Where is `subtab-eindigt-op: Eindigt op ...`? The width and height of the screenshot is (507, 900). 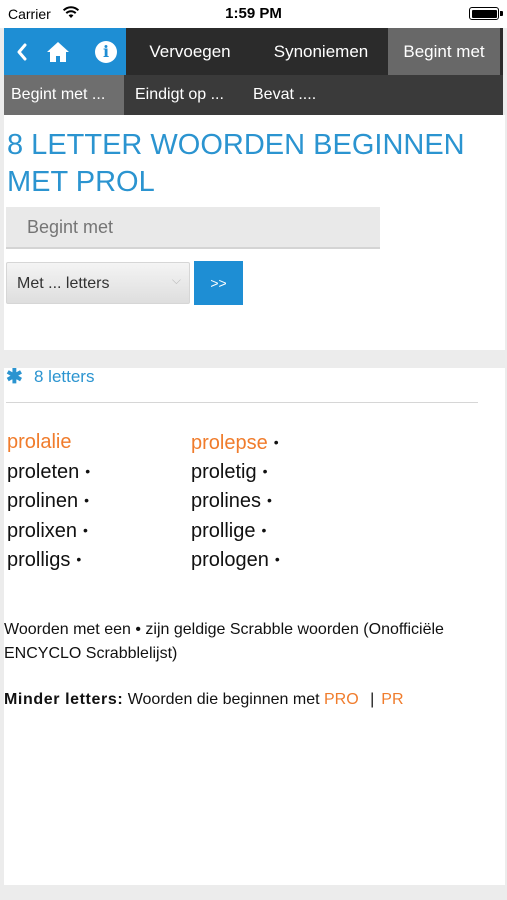
subtab-eindigt-op: Eindigt op ... is located at coordinates (186, 95).